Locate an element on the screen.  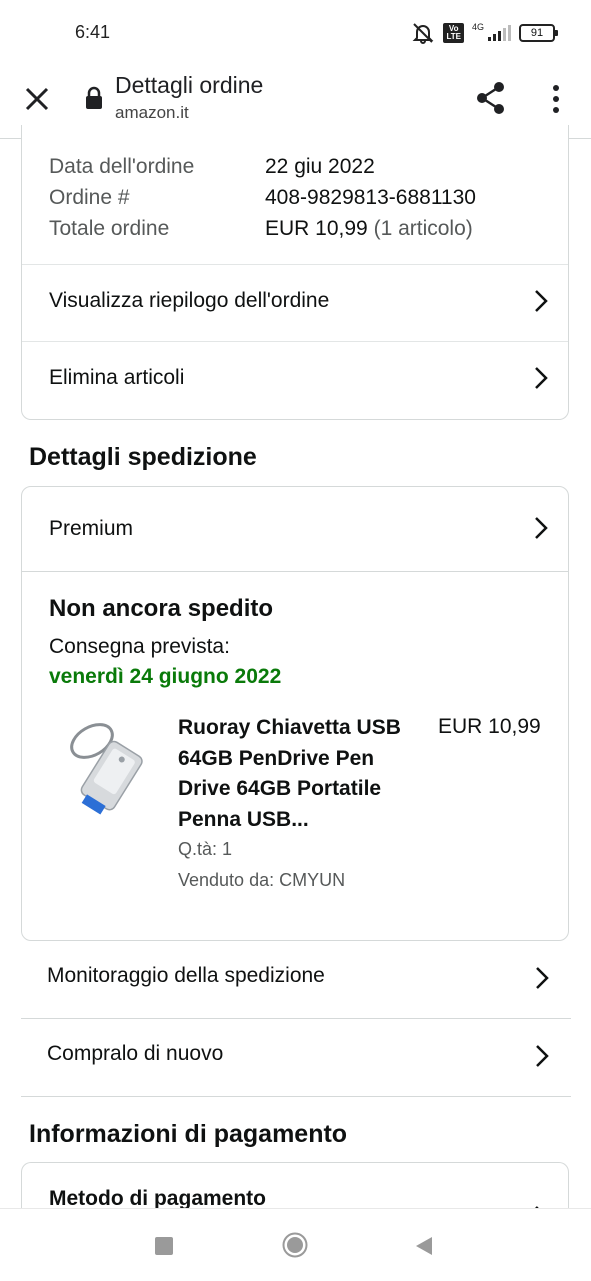
status-bar: 6:41 Vo LTE 4G 91 is located at coordinates (295, 31).